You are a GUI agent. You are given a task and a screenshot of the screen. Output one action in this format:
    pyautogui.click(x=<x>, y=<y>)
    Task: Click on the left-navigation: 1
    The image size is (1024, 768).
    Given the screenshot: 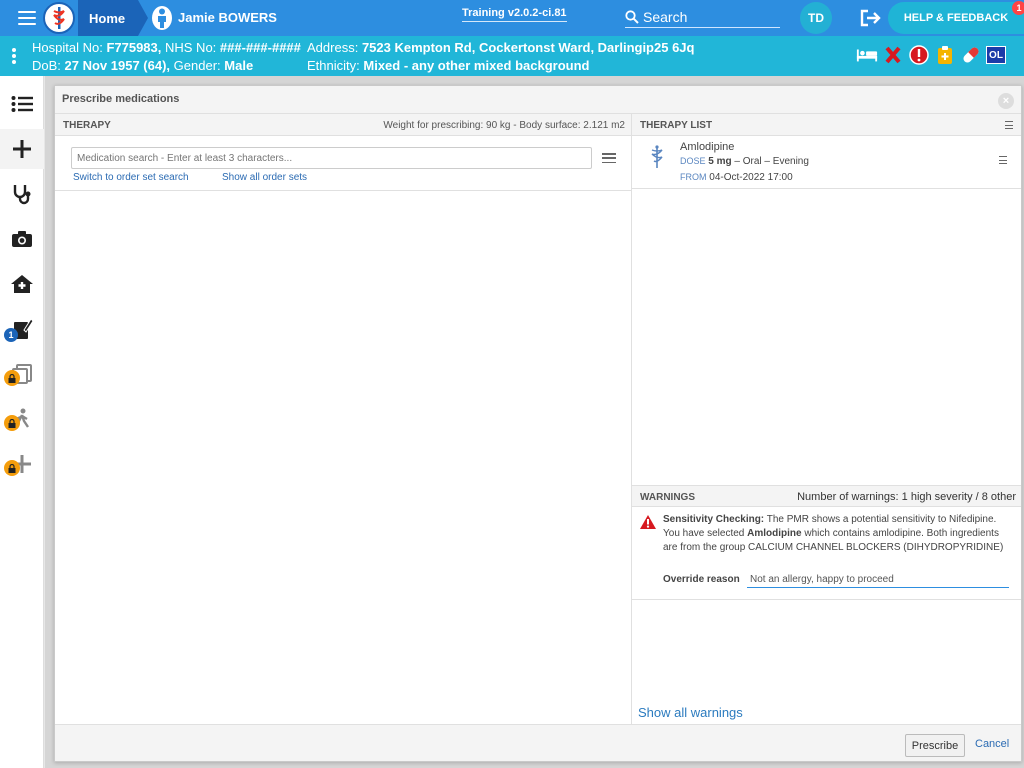 What is the action you would take?
    pyautogui.click(x=22, y=422)
    